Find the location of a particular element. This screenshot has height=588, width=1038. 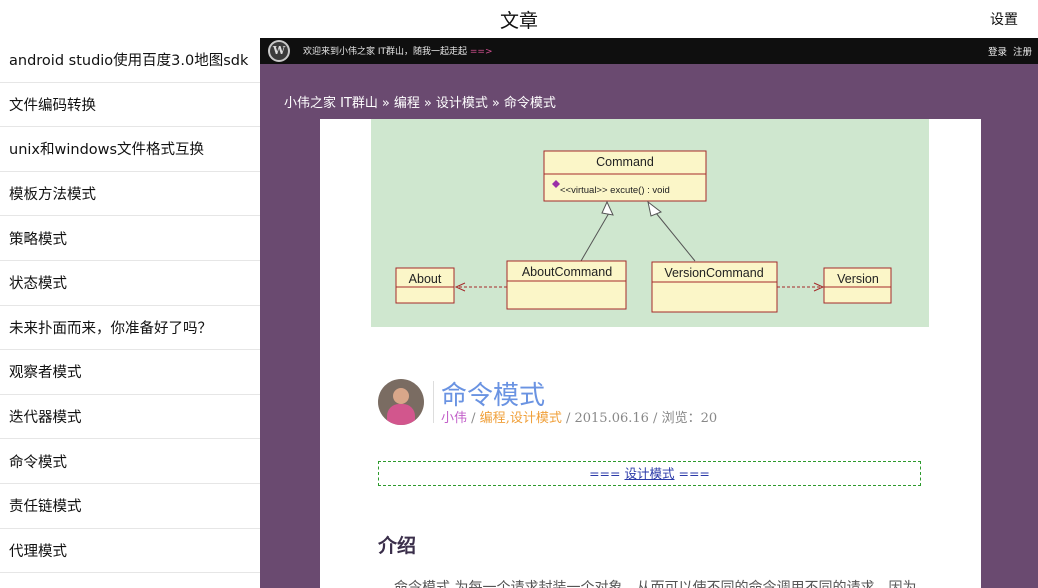

list-item: 命令模式 is located at coordinates (130, 461).